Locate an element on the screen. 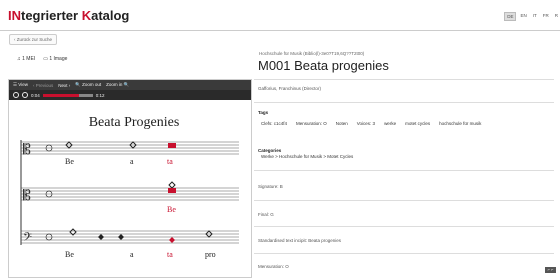 The image size is (560, 278). top-bar: INtegrierter Katalog DE EN IT FR R is located at coordinates (280, 15).